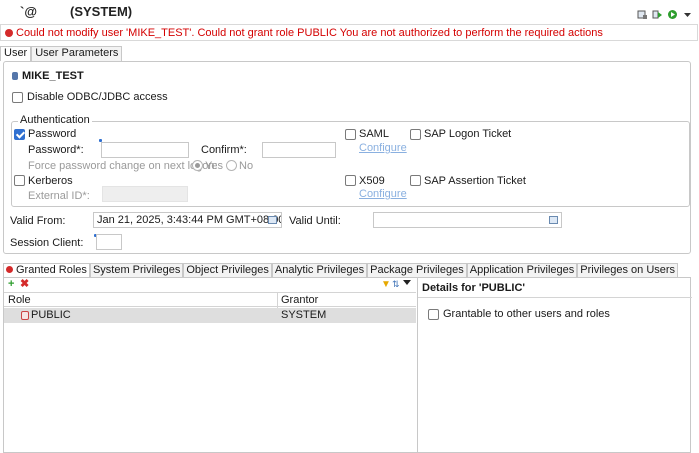 This screenshot has width=699, height=453. What do you see at coordinates (315, 221) in the screenshot?
I see `valid-until-label: Valid Until:` at bounding box center [315, 221].